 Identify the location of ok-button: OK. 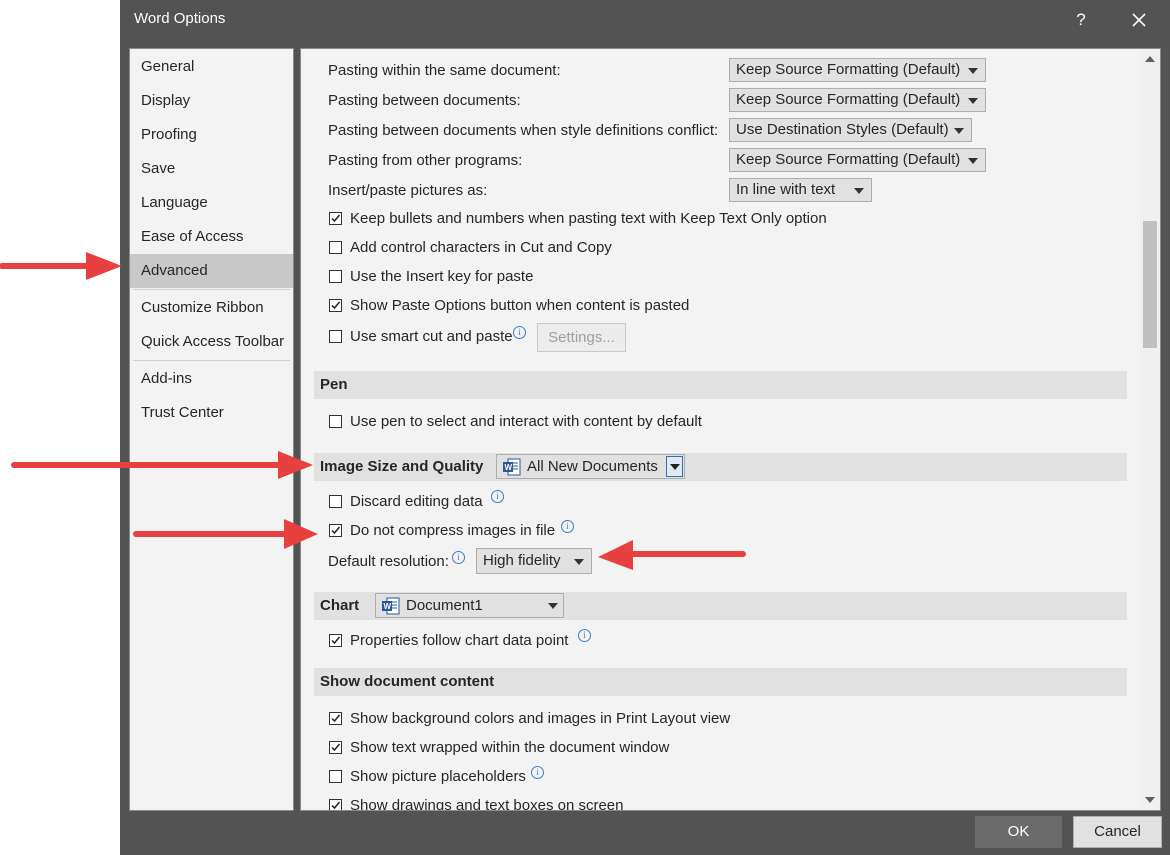
(1018, 832).